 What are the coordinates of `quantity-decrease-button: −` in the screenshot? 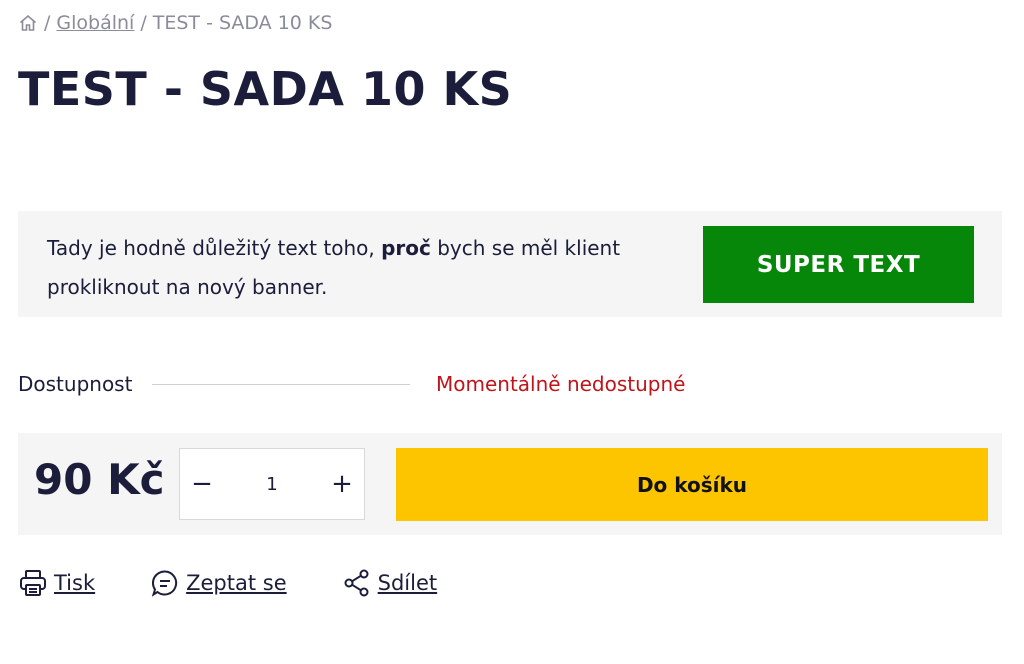 It's located at (202, 484).